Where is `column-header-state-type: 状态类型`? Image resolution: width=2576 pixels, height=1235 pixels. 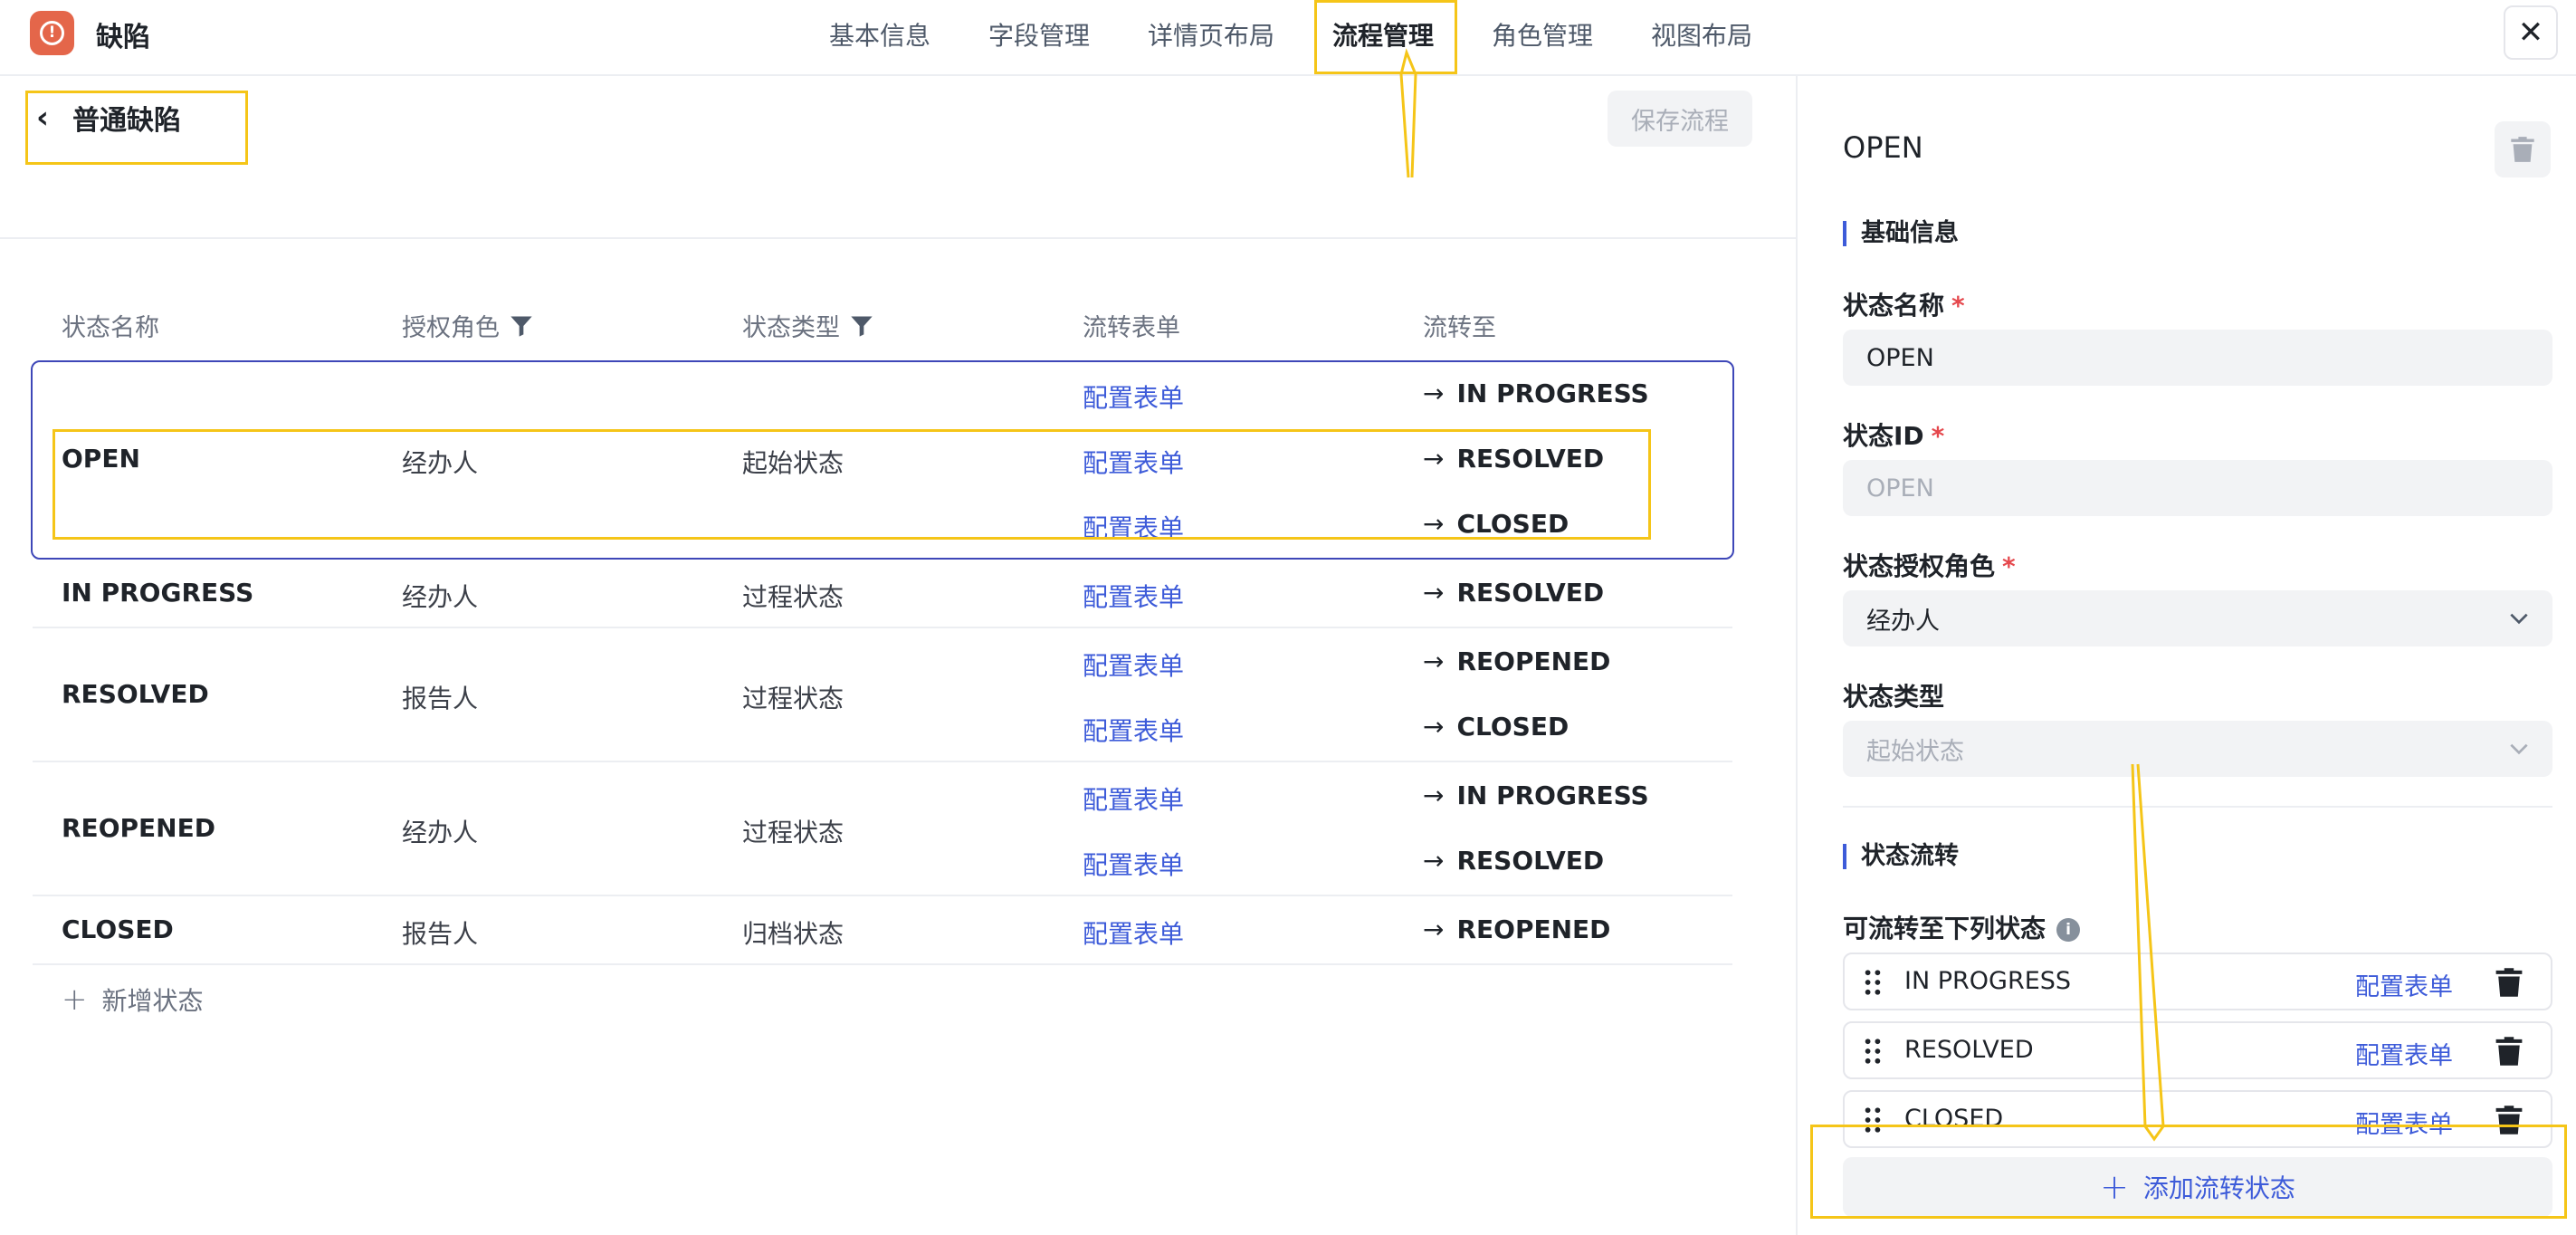
column-header-state-type: 状态类型 is located at coordinates (808, 325).